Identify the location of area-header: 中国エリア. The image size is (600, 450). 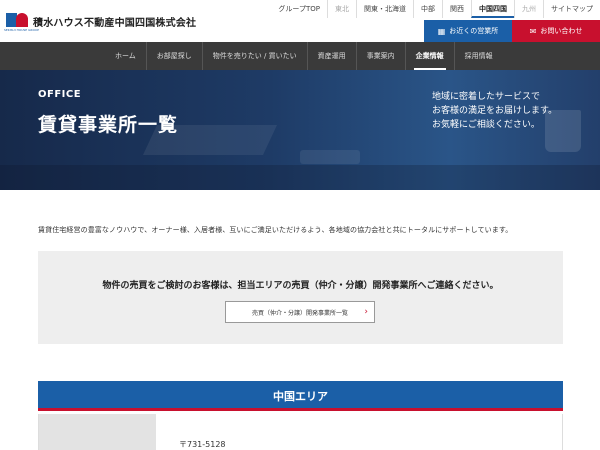
(300, 396).